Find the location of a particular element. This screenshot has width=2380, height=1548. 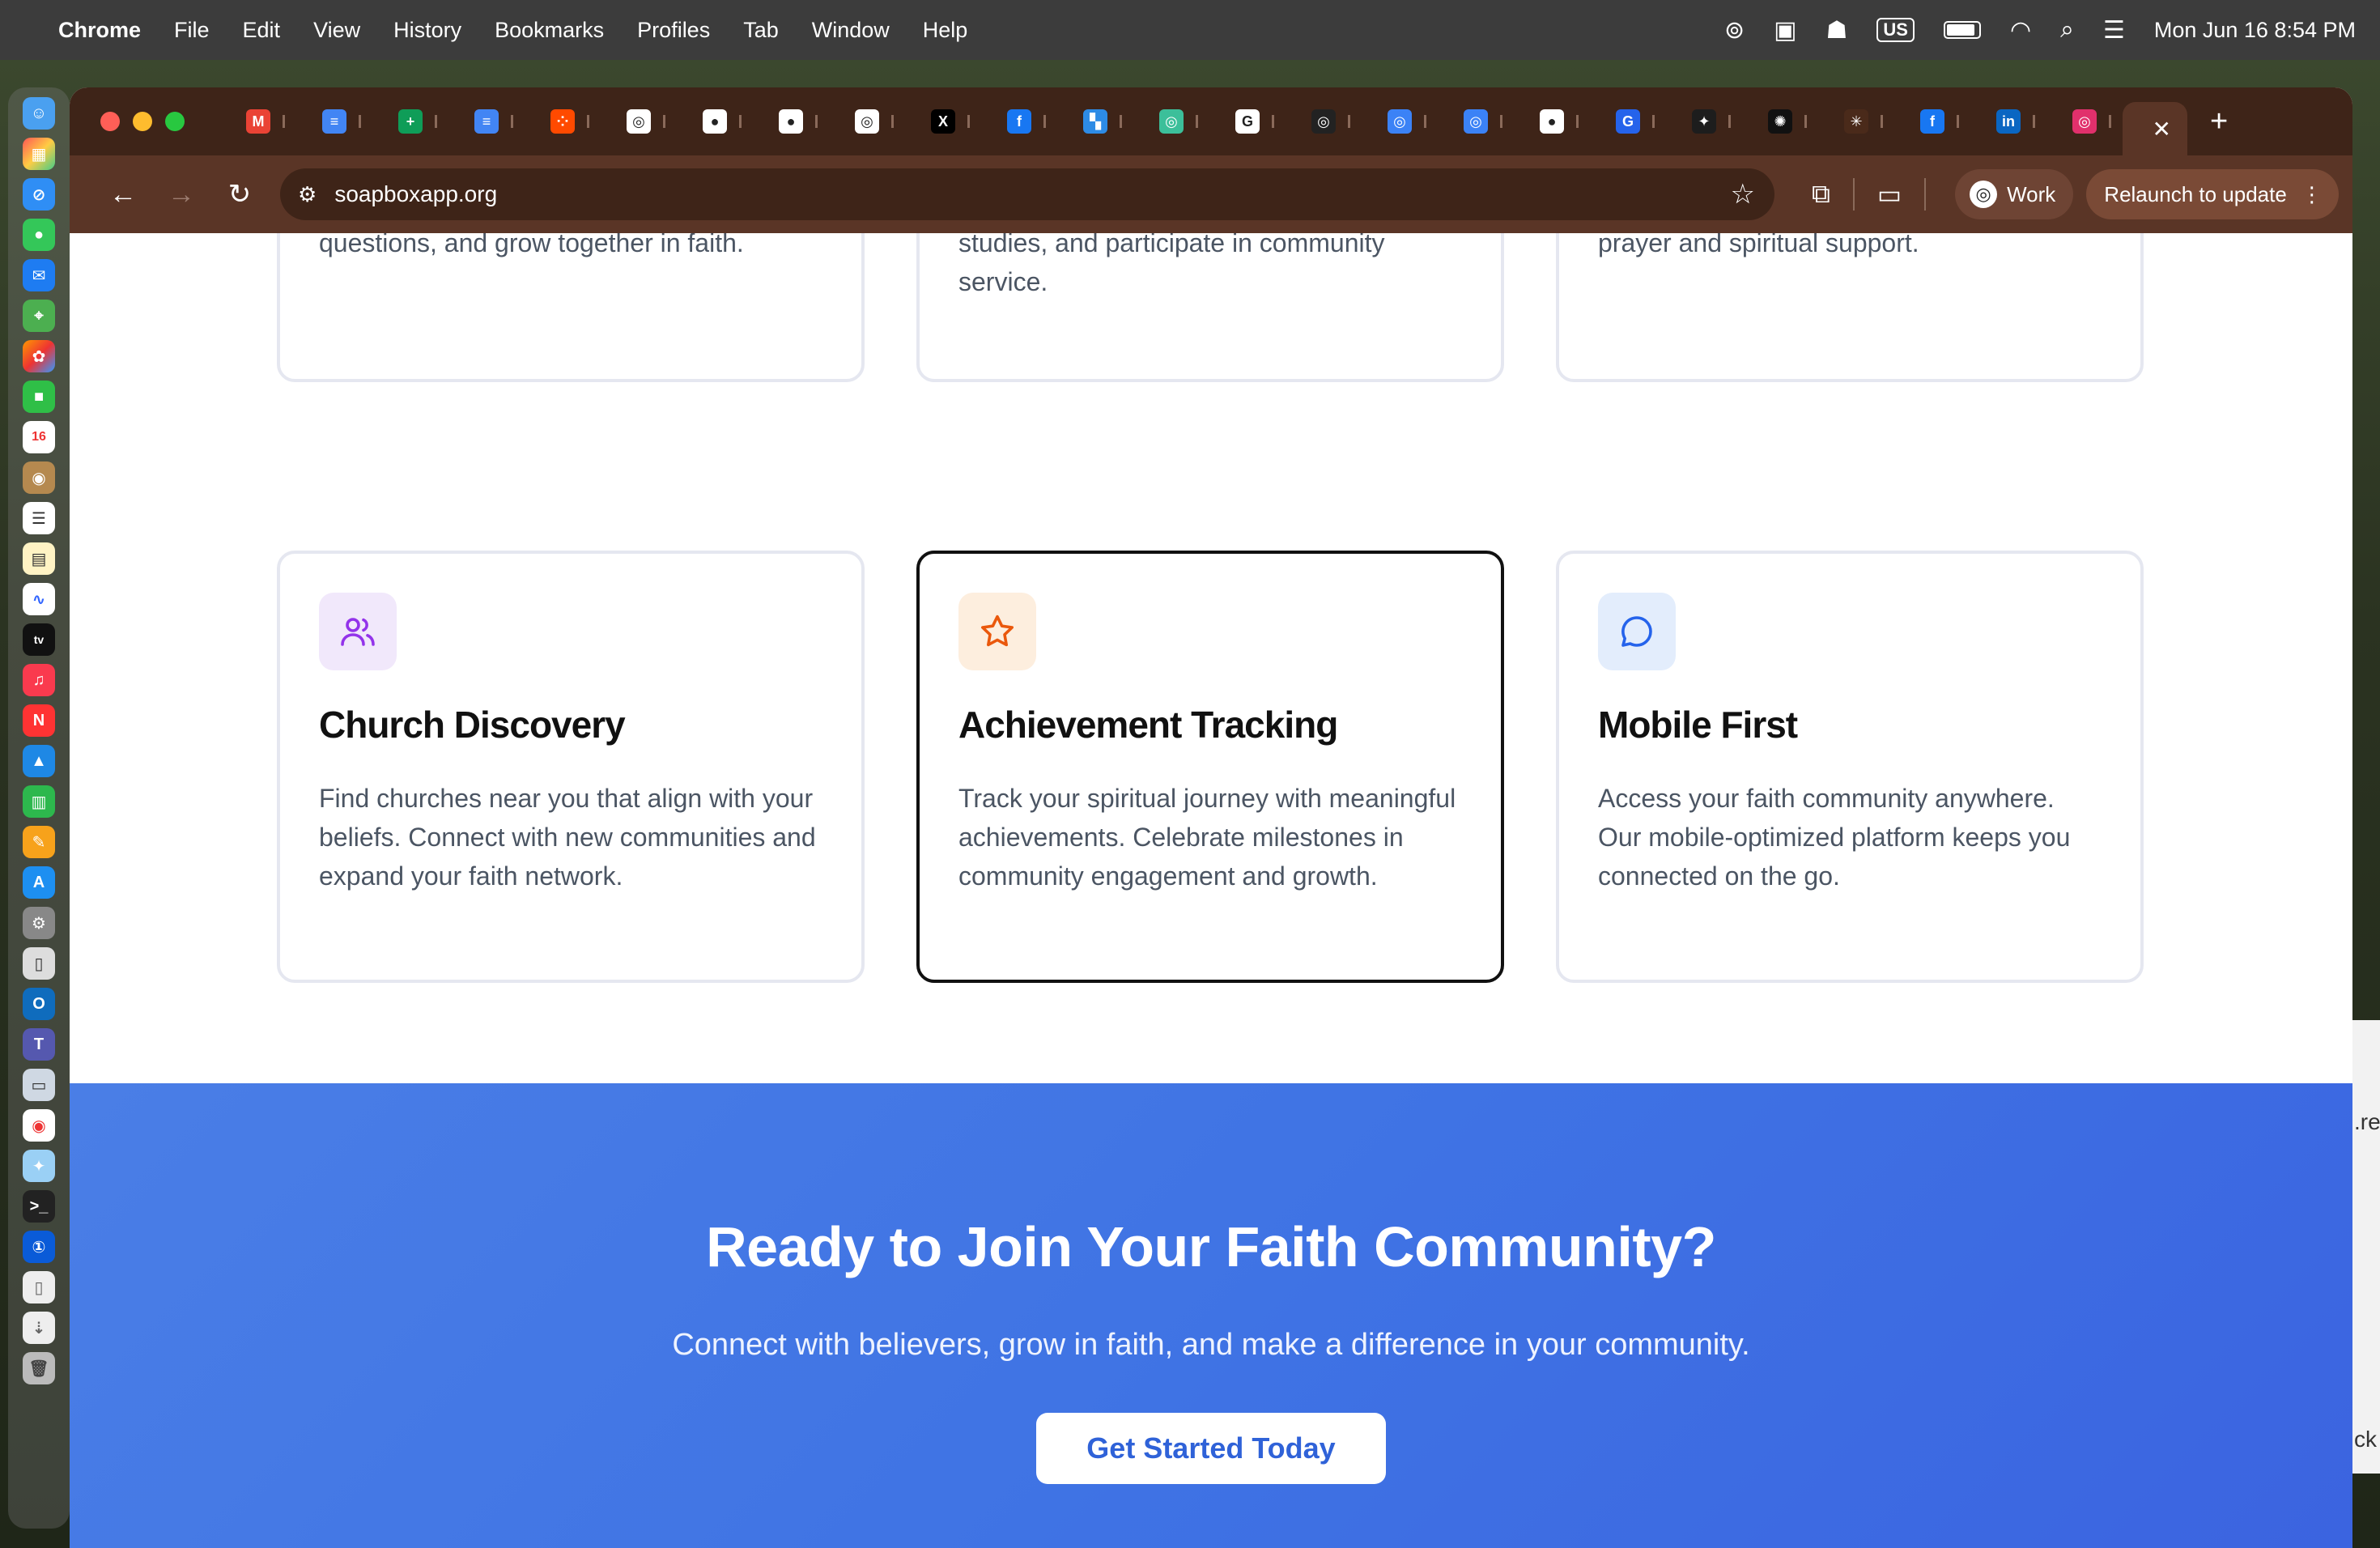

document-icon: ▯ is located at coordinates (39, 1287).